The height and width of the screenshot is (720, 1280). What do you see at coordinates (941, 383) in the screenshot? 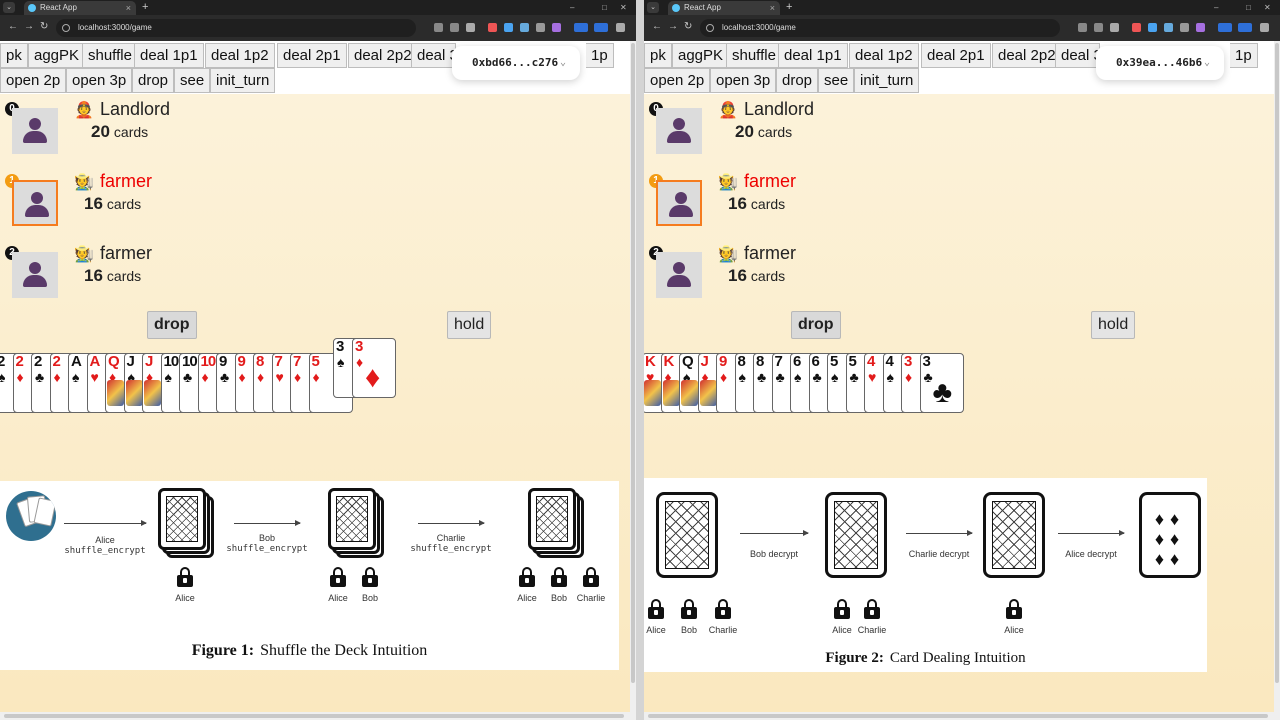
I see `playing-card: 3 ♣ ♣` at bounding box center [941, 383].